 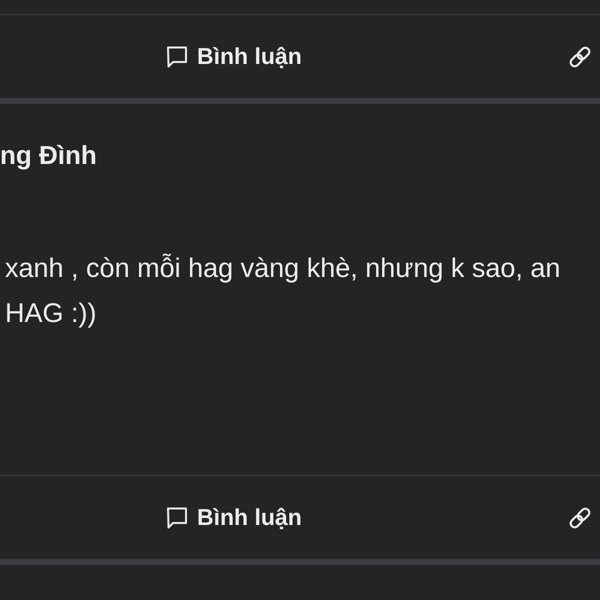 What do you see at coordinates (50, 313) in the screenshot?
I see `post-text-line: HAG :))` at bounding box center [50, 313].